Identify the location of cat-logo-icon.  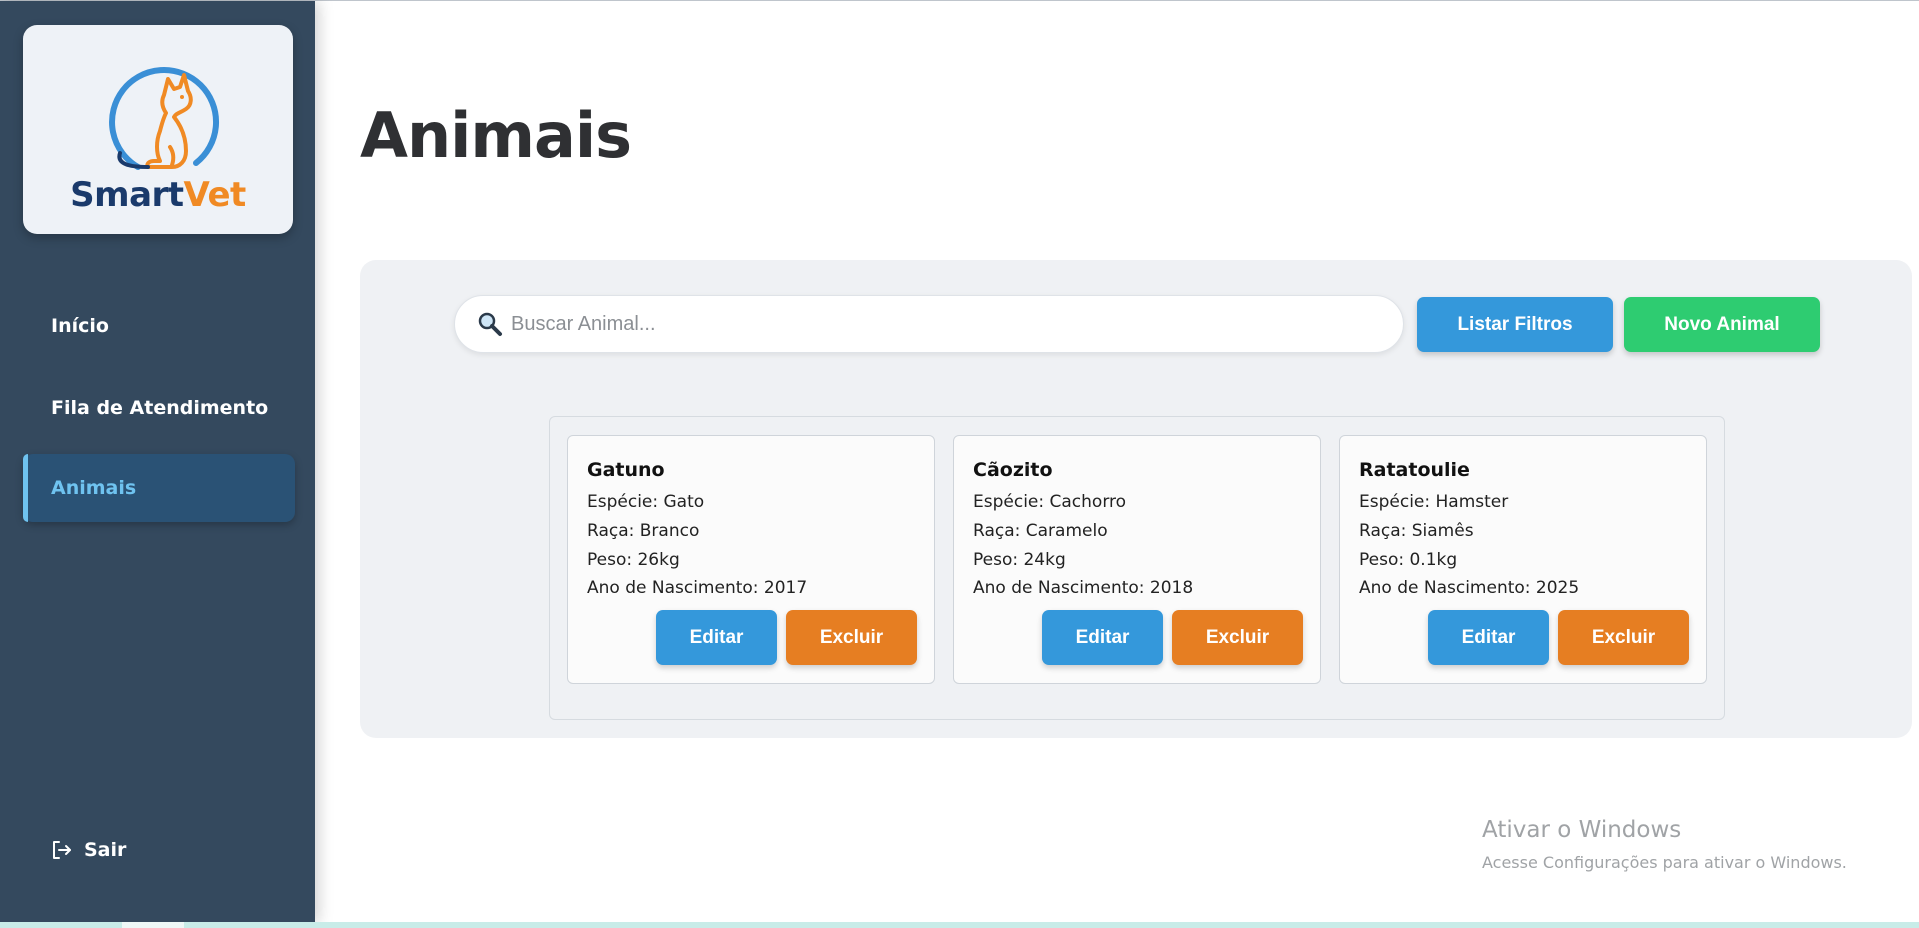
(164, 118).